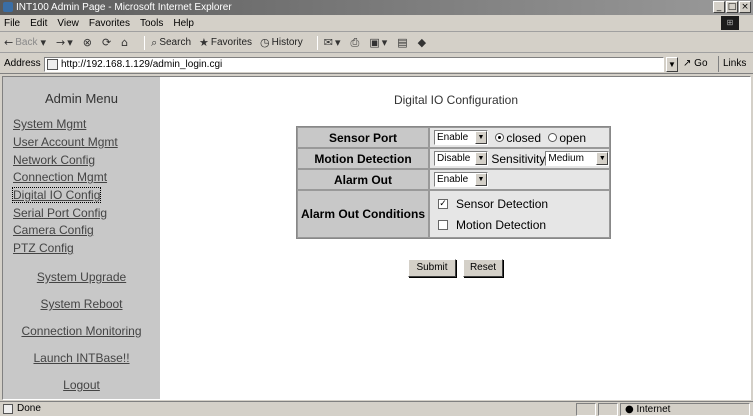 This screenshot has width=753, height=416. Describe the element at coordinates (732, 64) in the screenshot. I see `links-button: Links` at that location.